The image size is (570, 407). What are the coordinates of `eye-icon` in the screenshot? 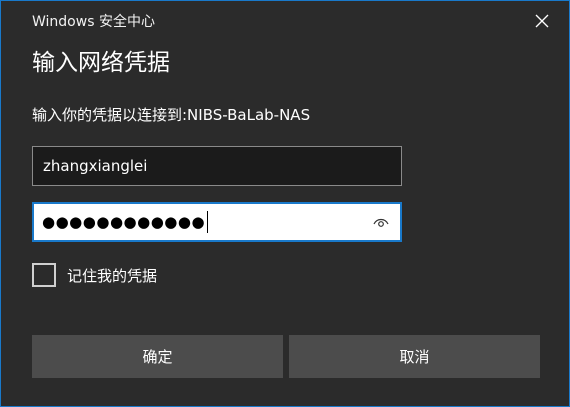 It's located at (381, 222).